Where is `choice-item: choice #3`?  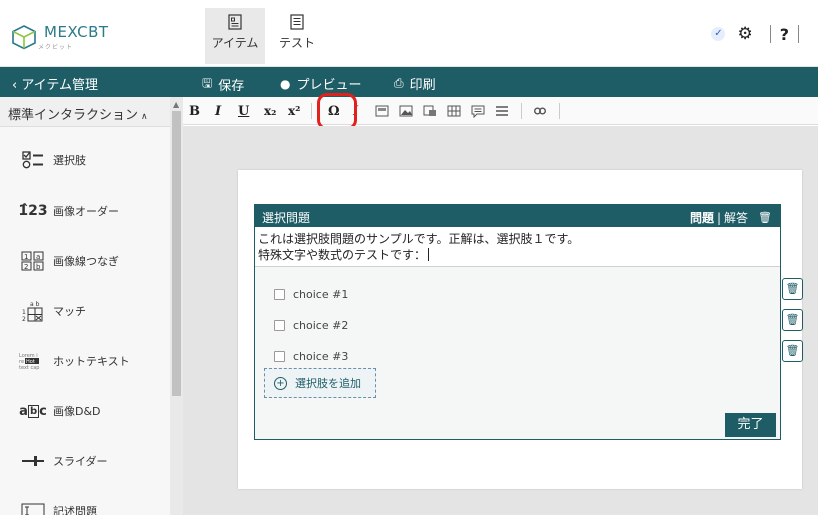
choice-item: choice #3 is located at coordinates (311, 356).